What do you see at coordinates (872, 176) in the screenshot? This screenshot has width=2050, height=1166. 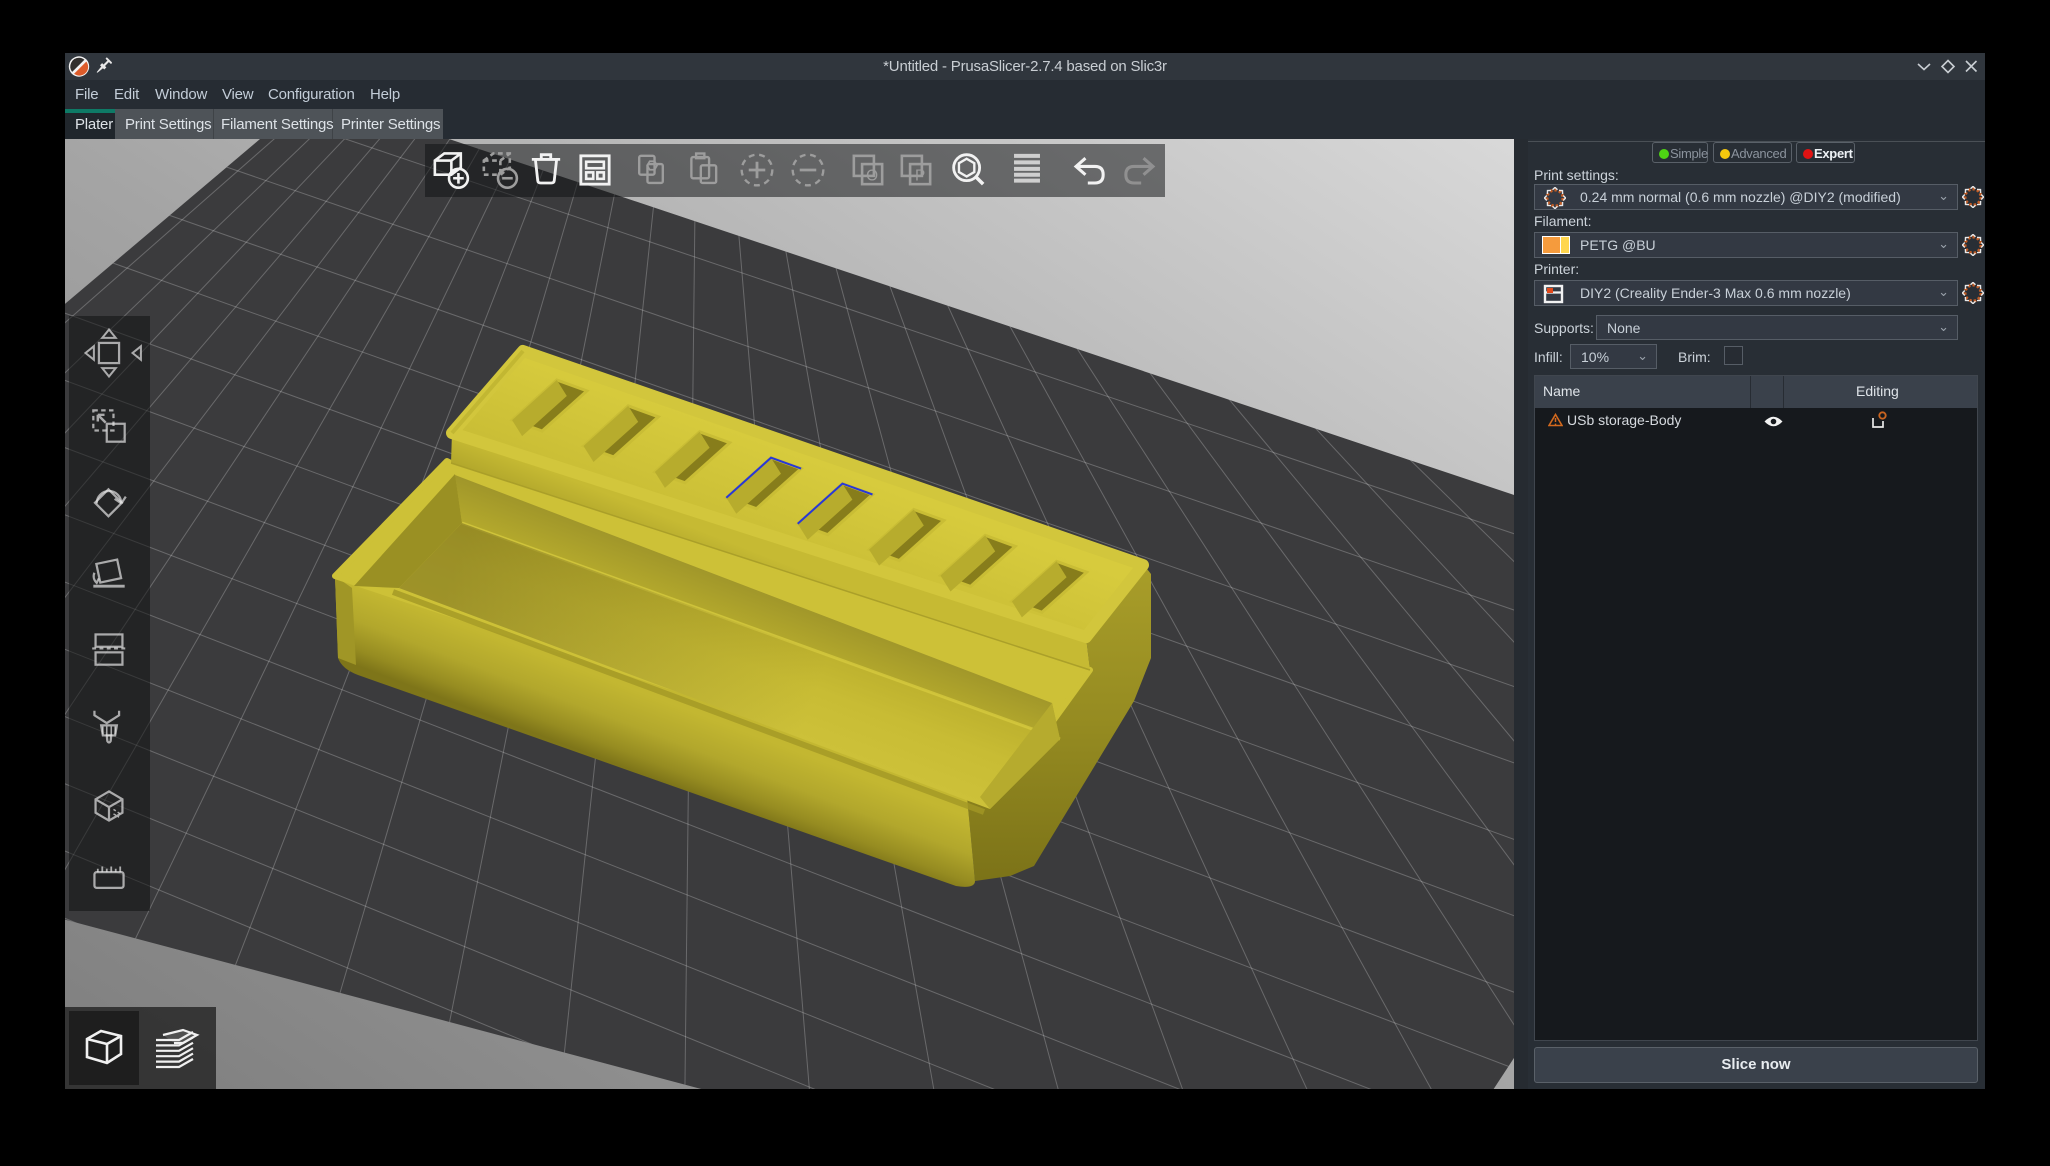 I see `svg-text: O` at bounding box center [872, 176].